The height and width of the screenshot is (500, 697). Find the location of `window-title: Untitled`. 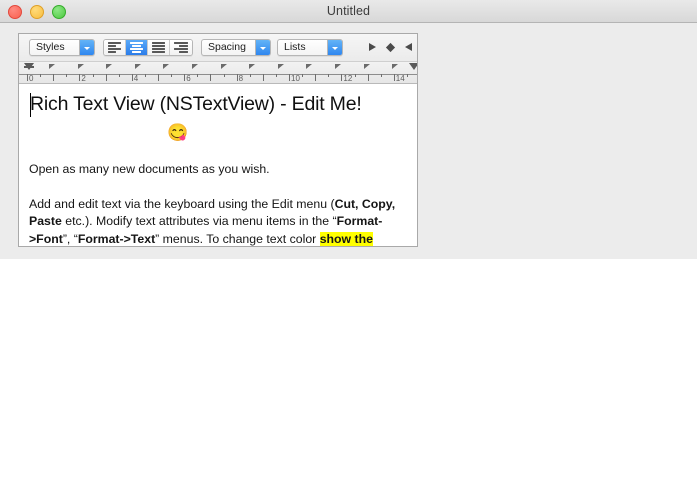

window-title: Untitled is located at coordinates (348, 11).